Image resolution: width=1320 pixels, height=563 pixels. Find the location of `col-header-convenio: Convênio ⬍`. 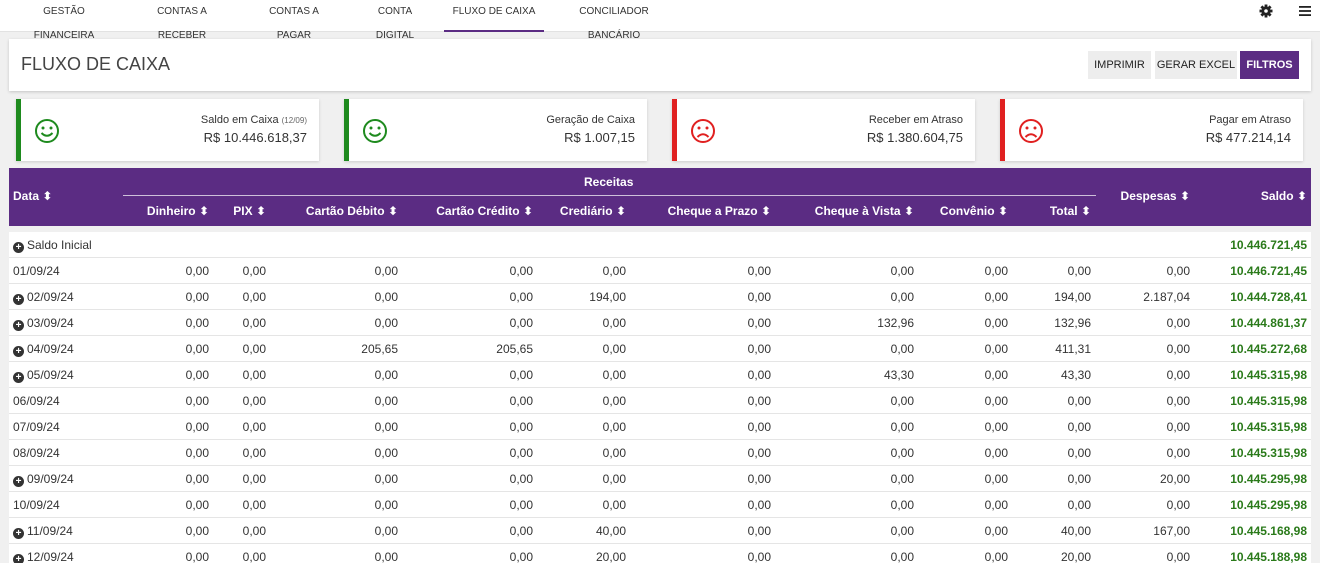

col-header-convenio: Convênio ⬍ is located at coordinates (974, 211).